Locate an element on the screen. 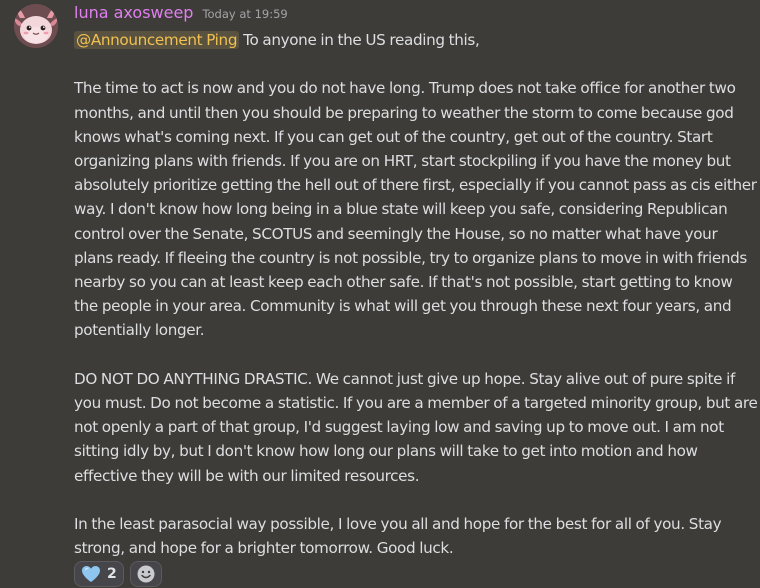 Image resolution: width=760 pixels, height=588 pixels. message-header: luna axosweep Today at 19:59 is located at coordinates (181, 15).